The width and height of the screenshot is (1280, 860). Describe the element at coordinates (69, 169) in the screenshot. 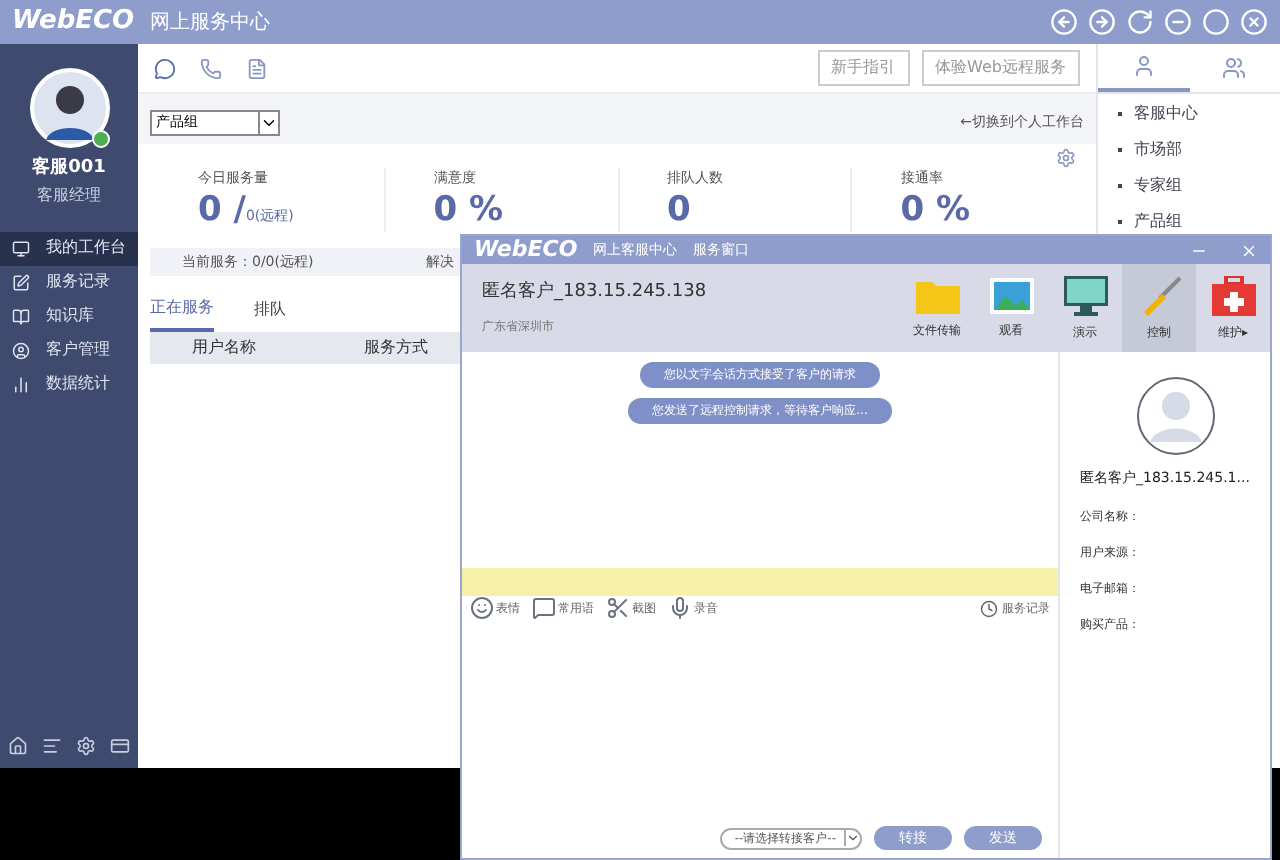

I see `user-name: 客服001` at that location.